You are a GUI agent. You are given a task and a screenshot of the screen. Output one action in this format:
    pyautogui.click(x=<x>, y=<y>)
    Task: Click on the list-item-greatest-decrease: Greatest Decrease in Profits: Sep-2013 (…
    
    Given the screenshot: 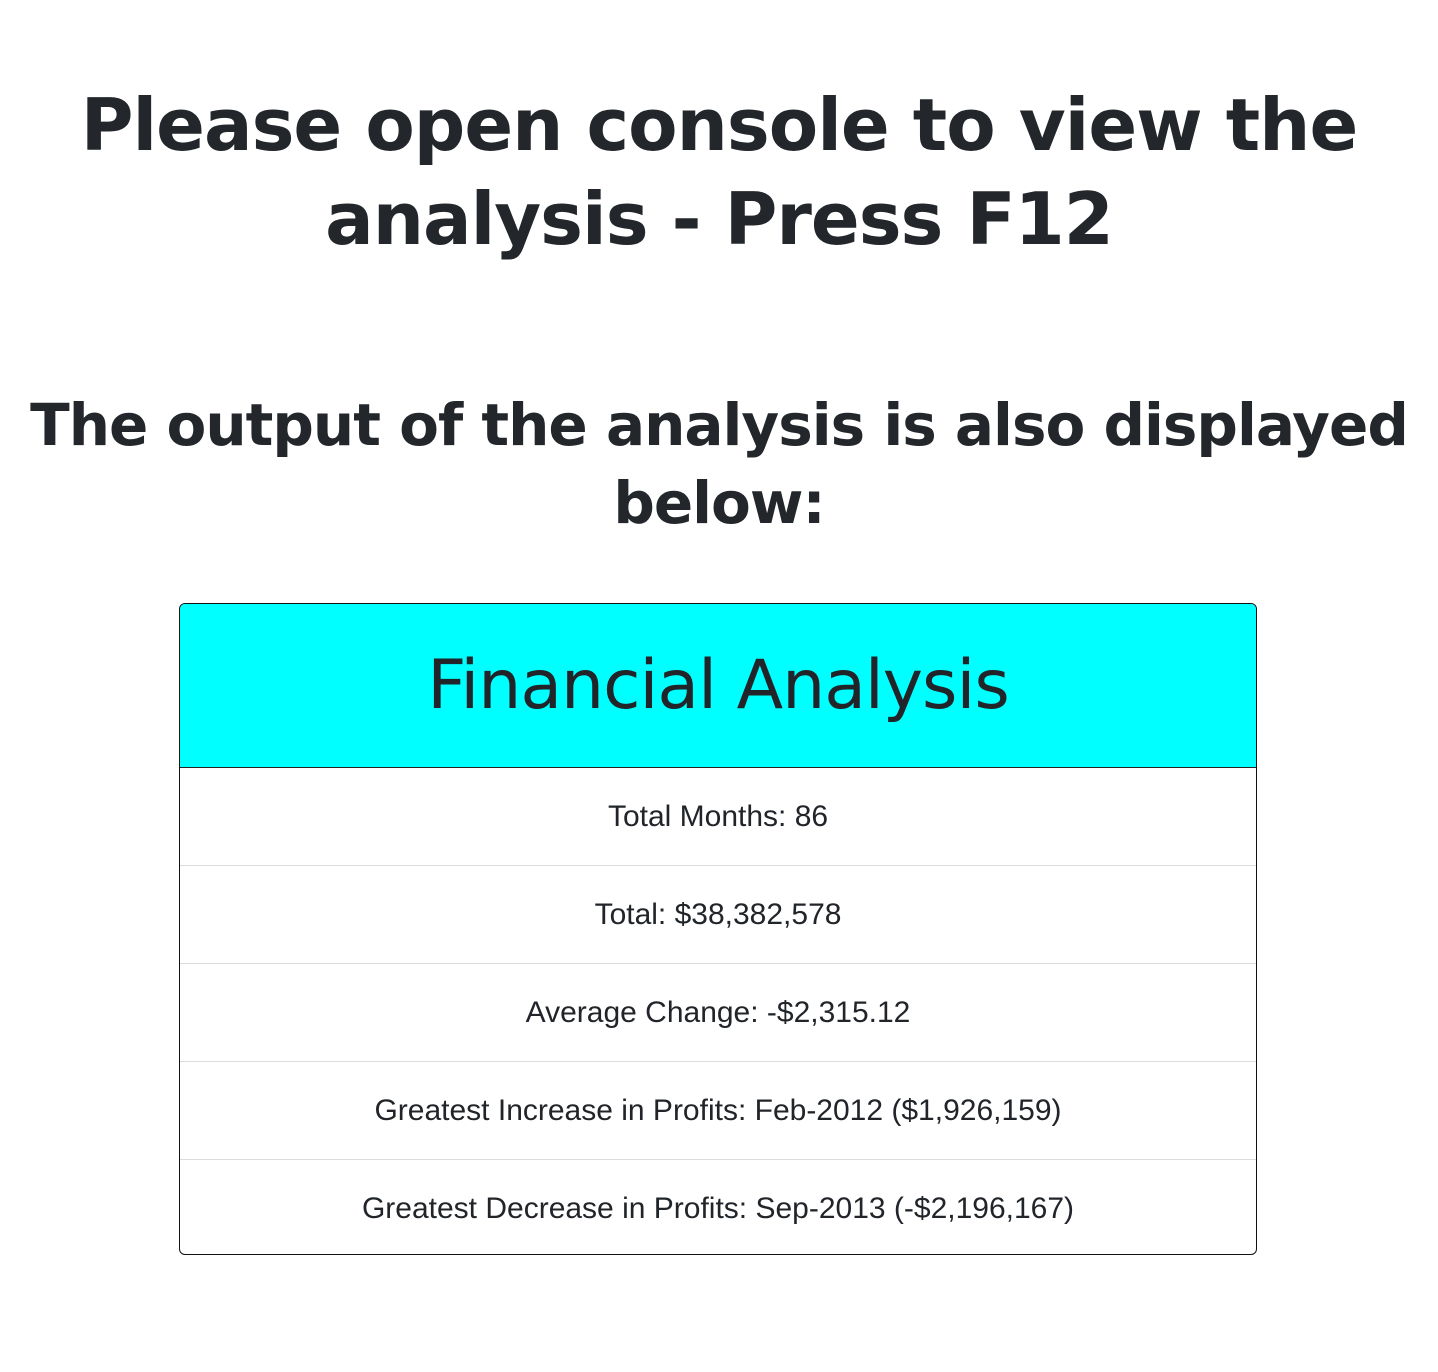 What is the action you would take?
    pyautogui.click(x=718, y=1208)
    